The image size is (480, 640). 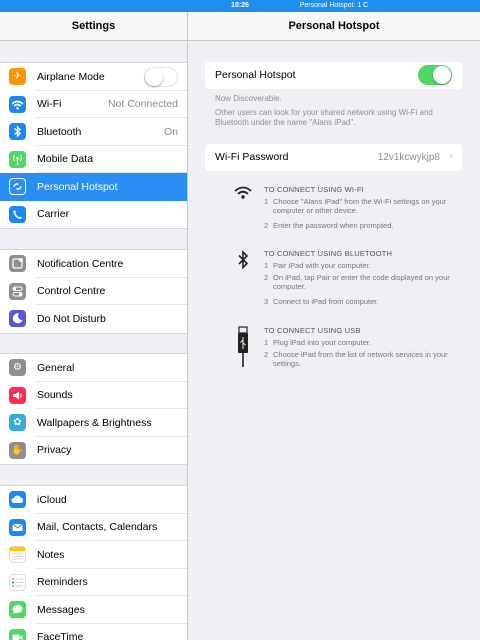 What do you see at coordinates (17, 499) in the screenshot?
I see `cloud-icon` at bounding box center [17, 499].